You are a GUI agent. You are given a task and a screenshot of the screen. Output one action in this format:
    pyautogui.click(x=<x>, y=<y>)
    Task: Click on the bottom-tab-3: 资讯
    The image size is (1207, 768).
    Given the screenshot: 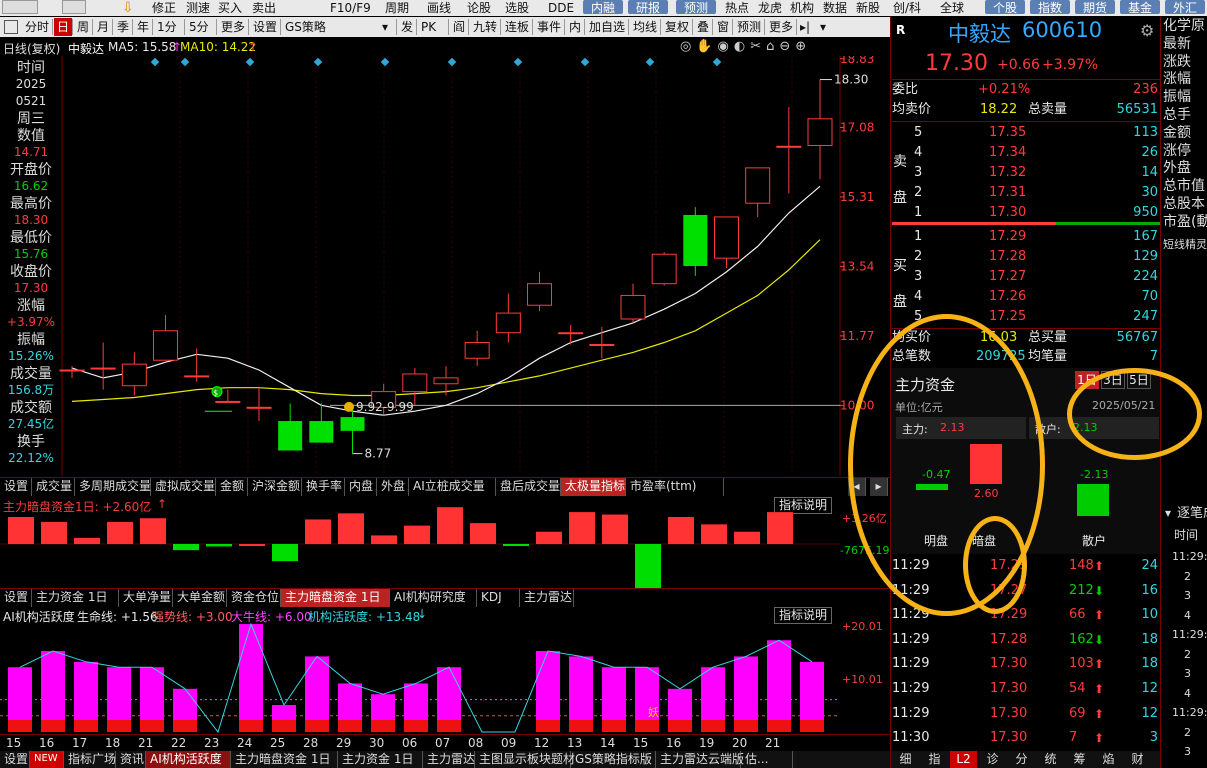 What is the action you would take?
    pyautogui.click(x=131, y=759)
    